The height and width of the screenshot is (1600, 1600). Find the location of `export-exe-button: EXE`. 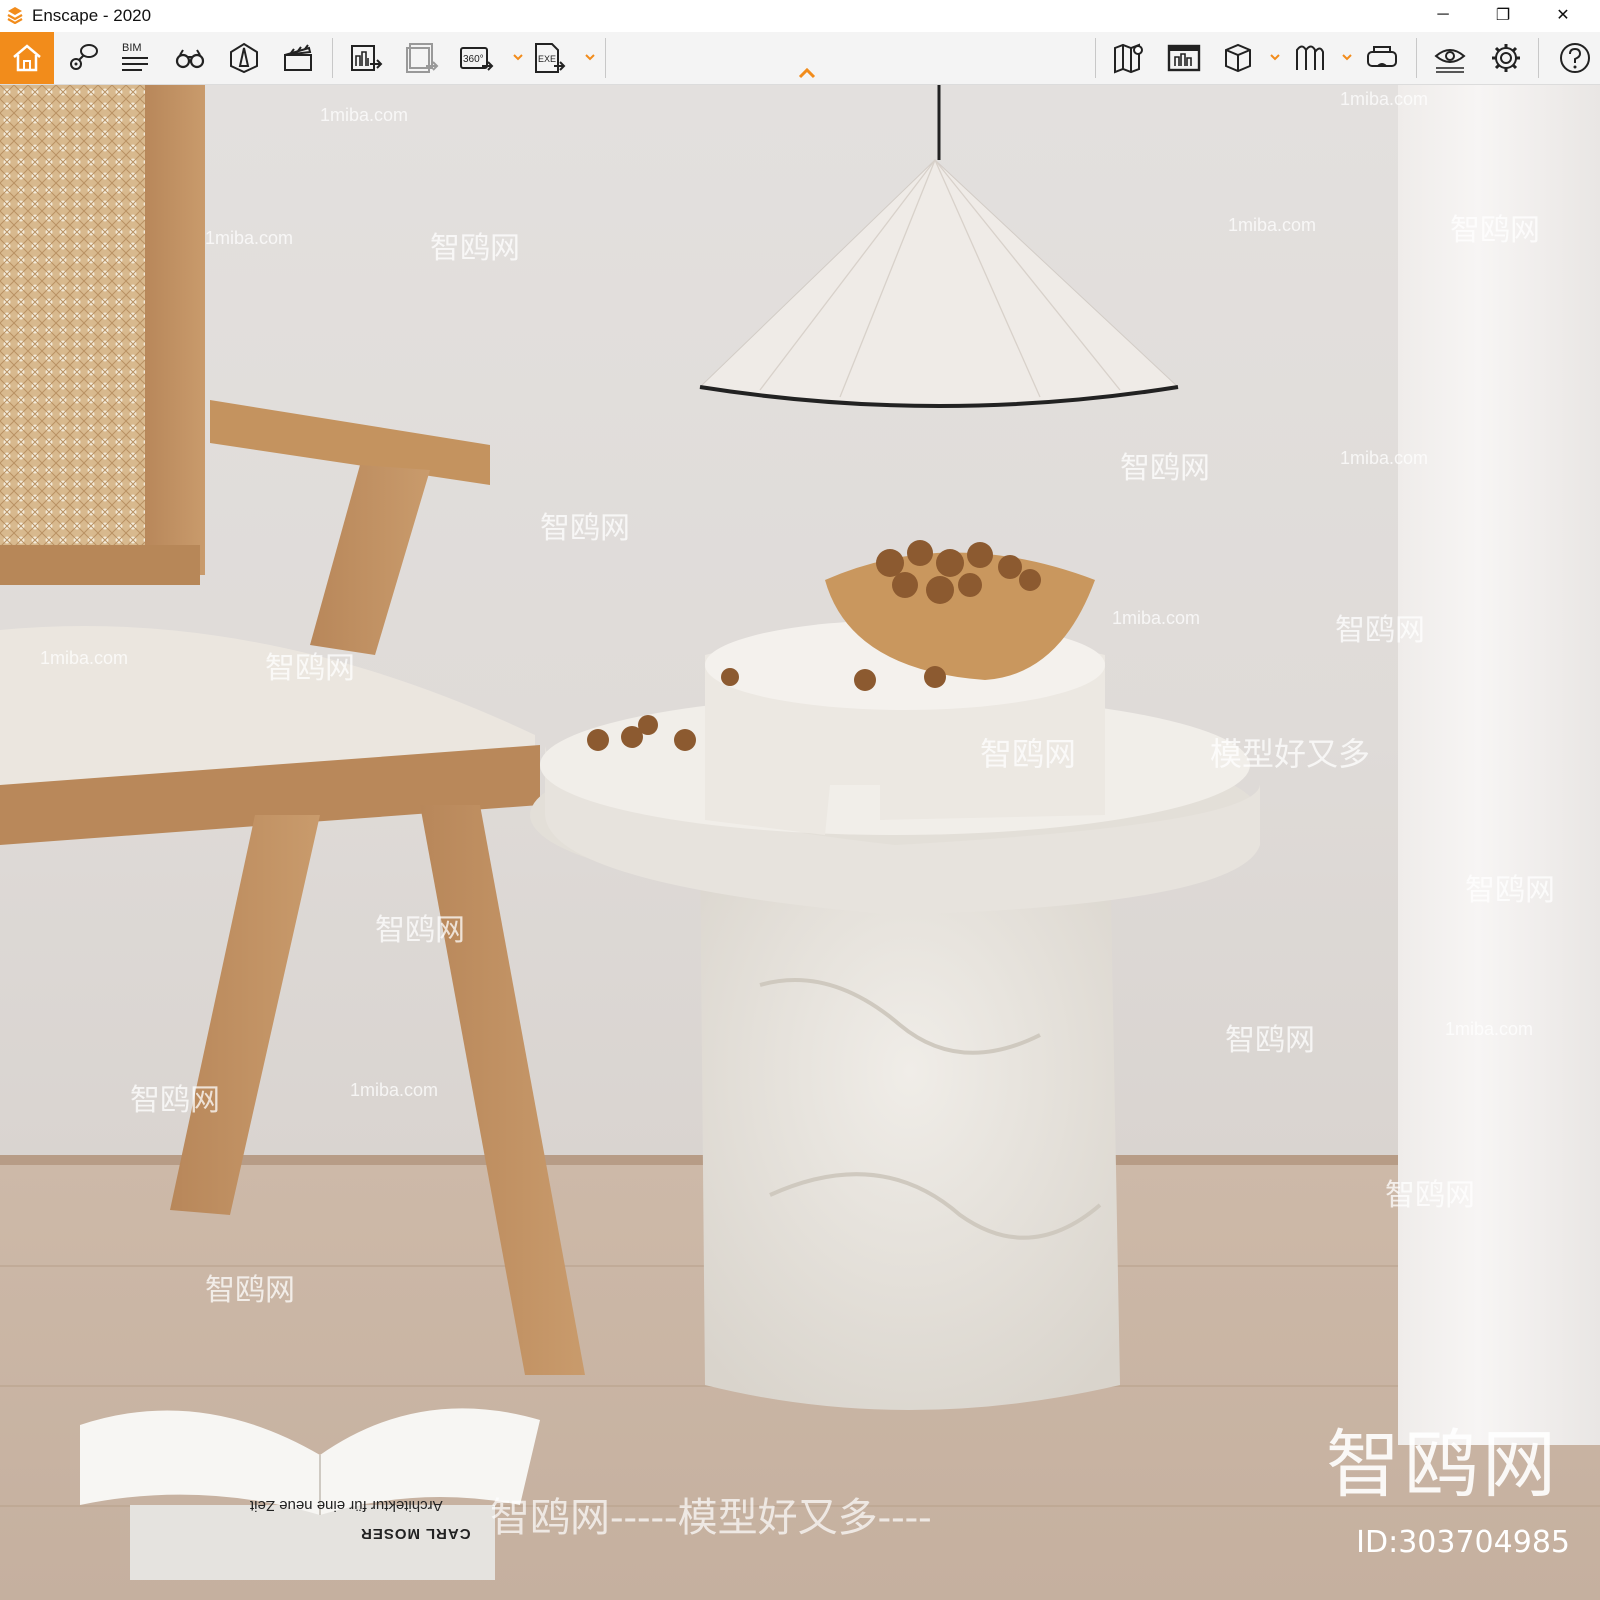

export-exe-button: EXE is located at coordinates (548, 58).